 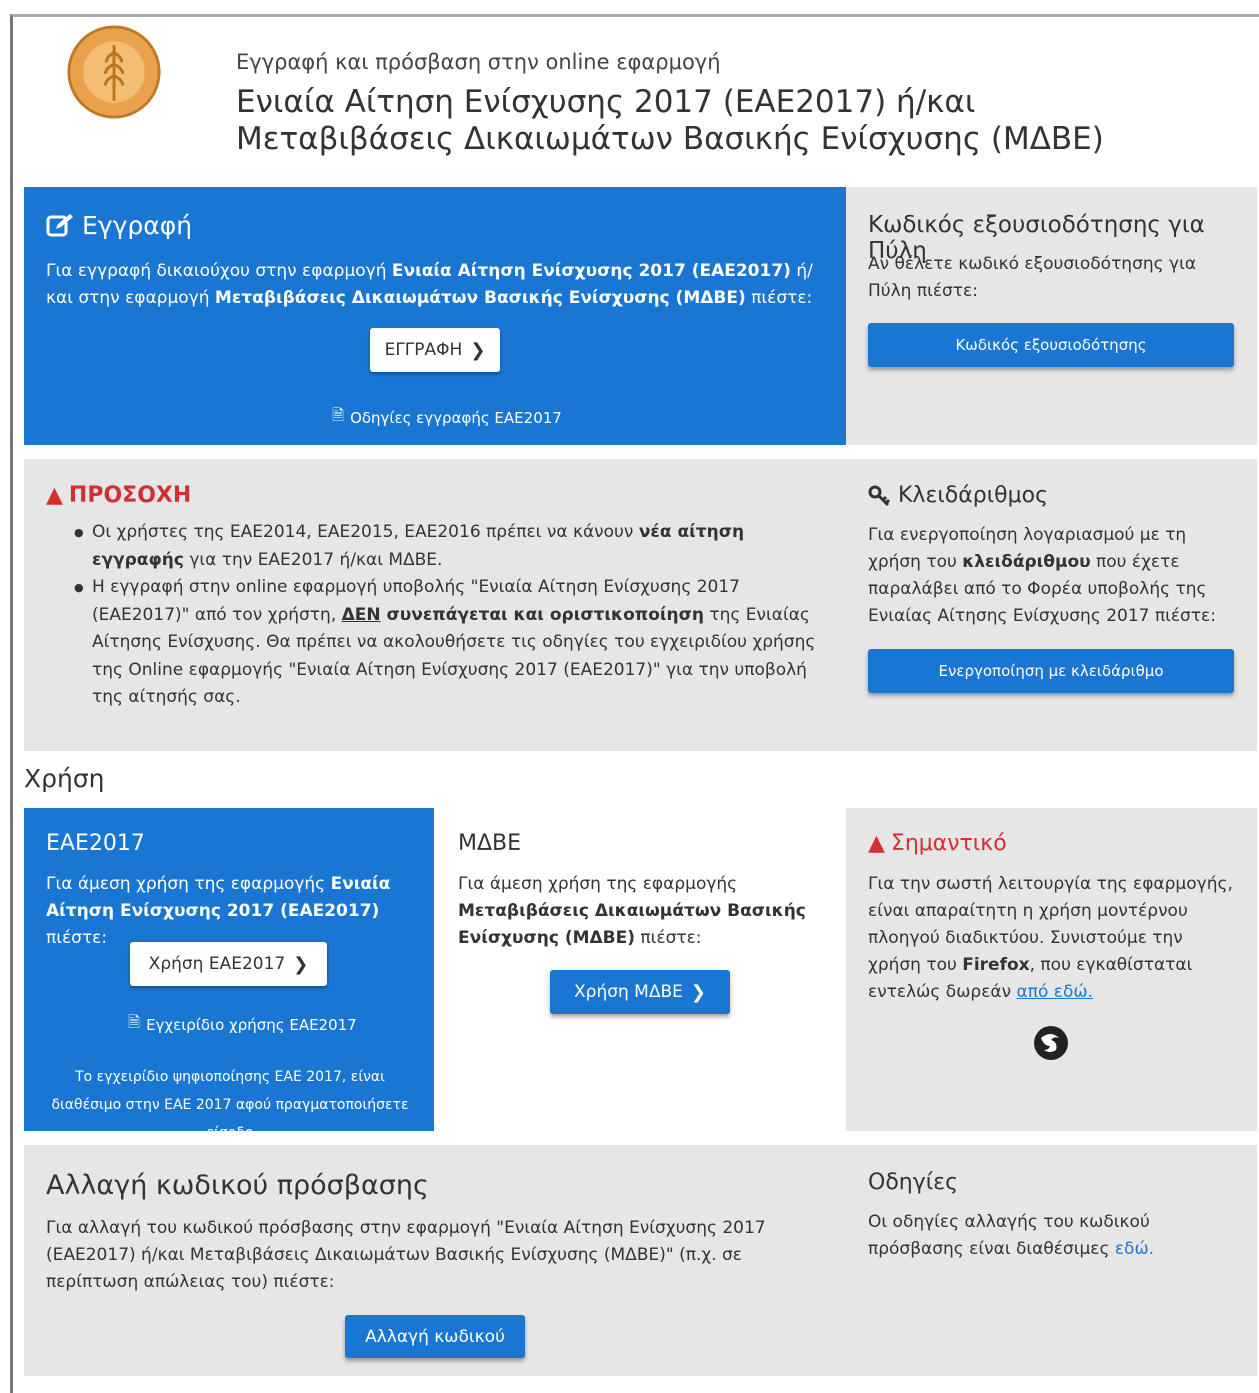 What do you see at coordinates (435, 1336) in the screenshot?
I see `change-password-button: Αλλαγή κωδικού` at bounding box center [435, 1336].